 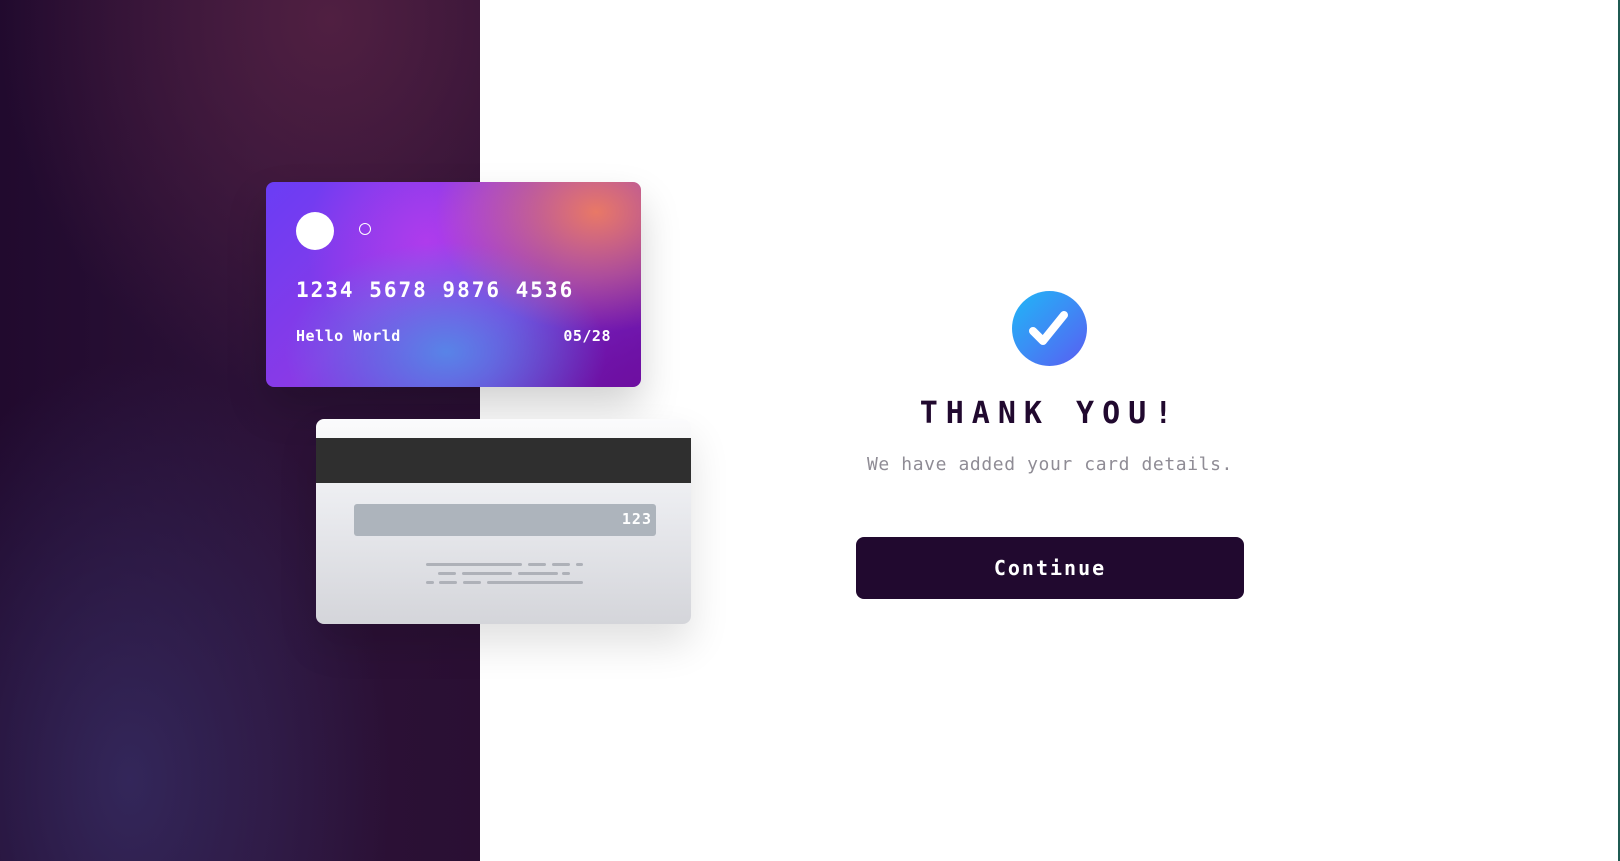 I want to click on card-number: 1234 5678 9876 4536, so click(x=435, y=290).